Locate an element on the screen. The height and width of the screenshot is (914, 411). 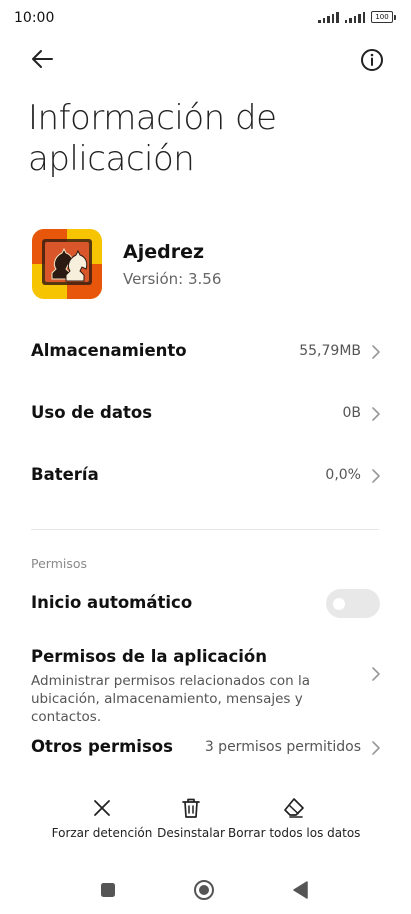
chess-knight-icon is located at coordinates (67, 264).